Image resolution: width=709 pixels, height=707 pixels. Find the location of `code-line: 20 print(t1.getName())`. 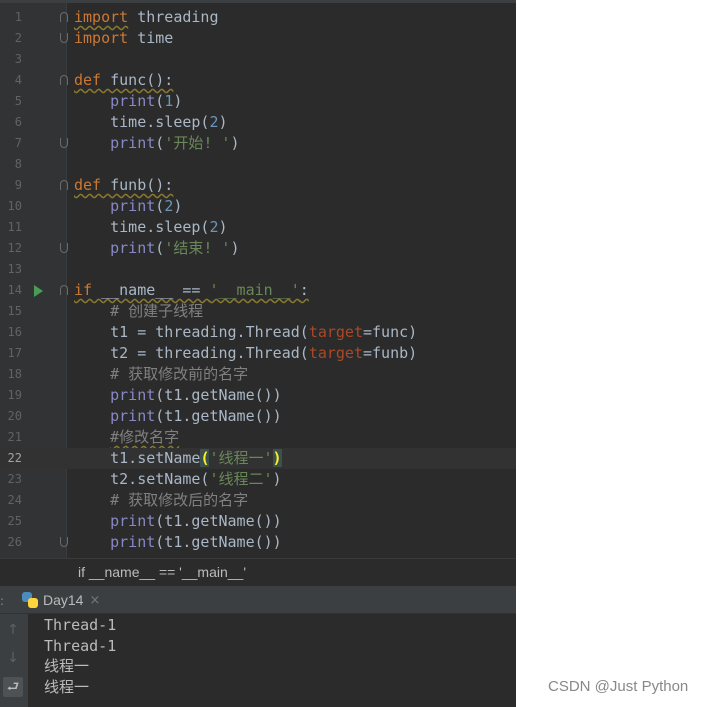

code-line: 20 print(t1.getName()) is located at coordinates (258, 416).